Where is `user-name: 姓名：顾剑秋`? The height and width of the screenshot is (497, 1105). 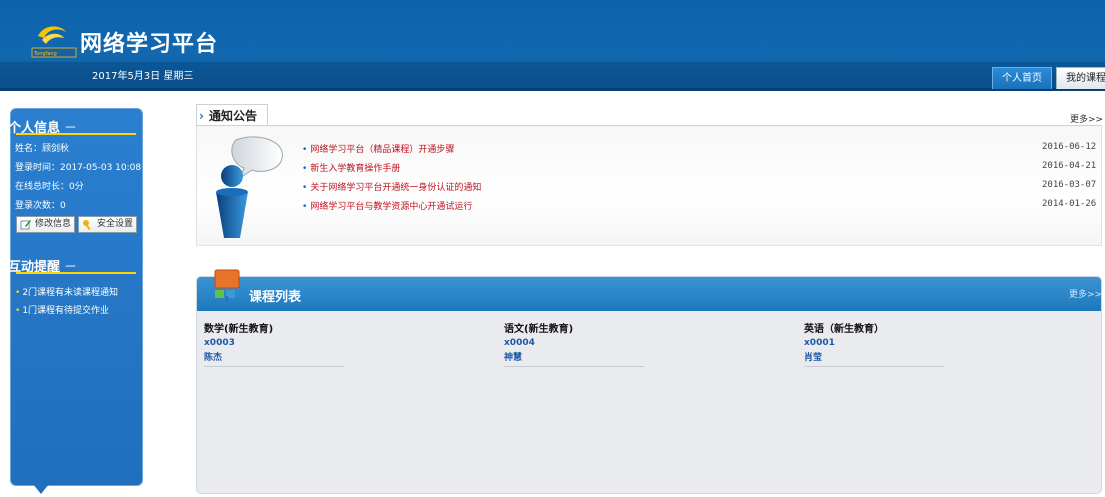
user-name: 姓名：顾剑秋 is located at coordinates (42, 149).